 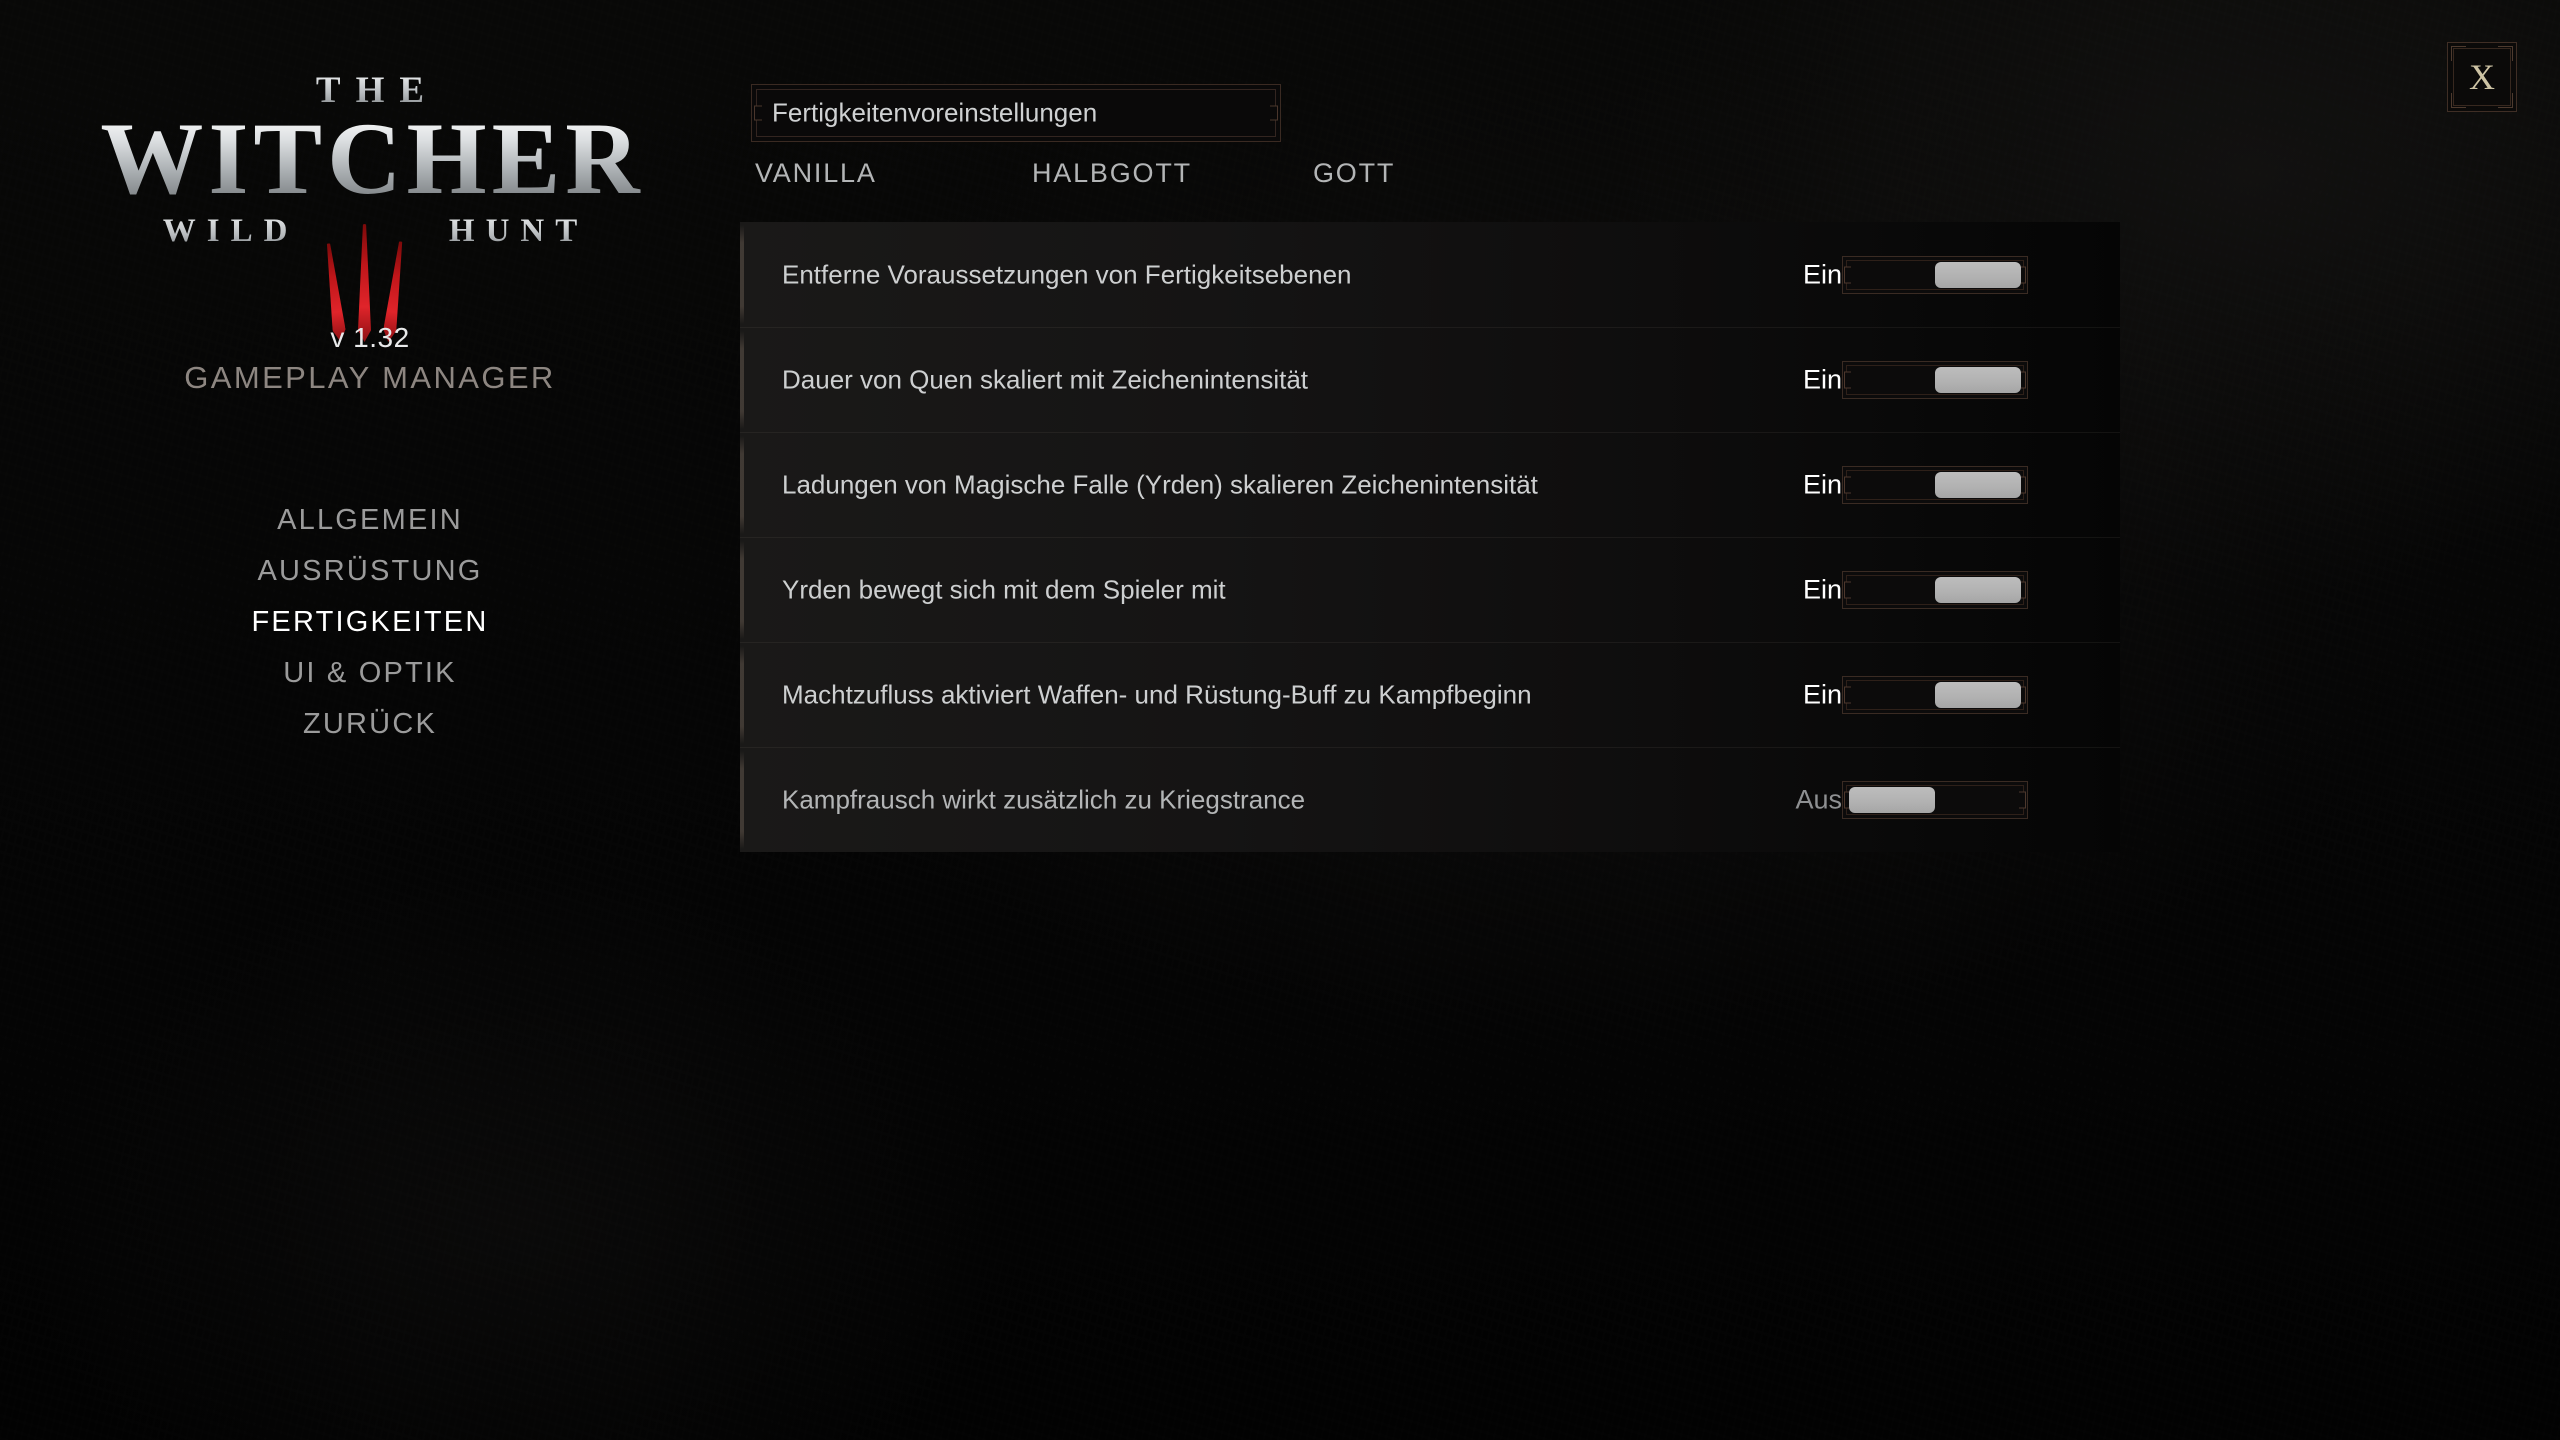 What do you see at coordinates (370, 673) in the screenshot?
I see `sidebar-item-ui-optik: UI & OPTIK` at bounding box center [370, 673].